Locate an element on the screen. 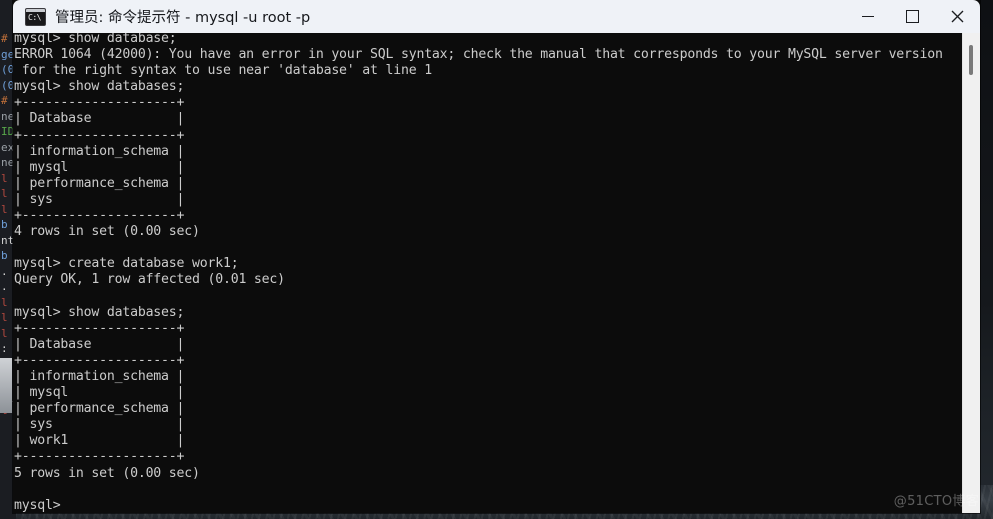  minimize-button is located at coordinates (867, 16).